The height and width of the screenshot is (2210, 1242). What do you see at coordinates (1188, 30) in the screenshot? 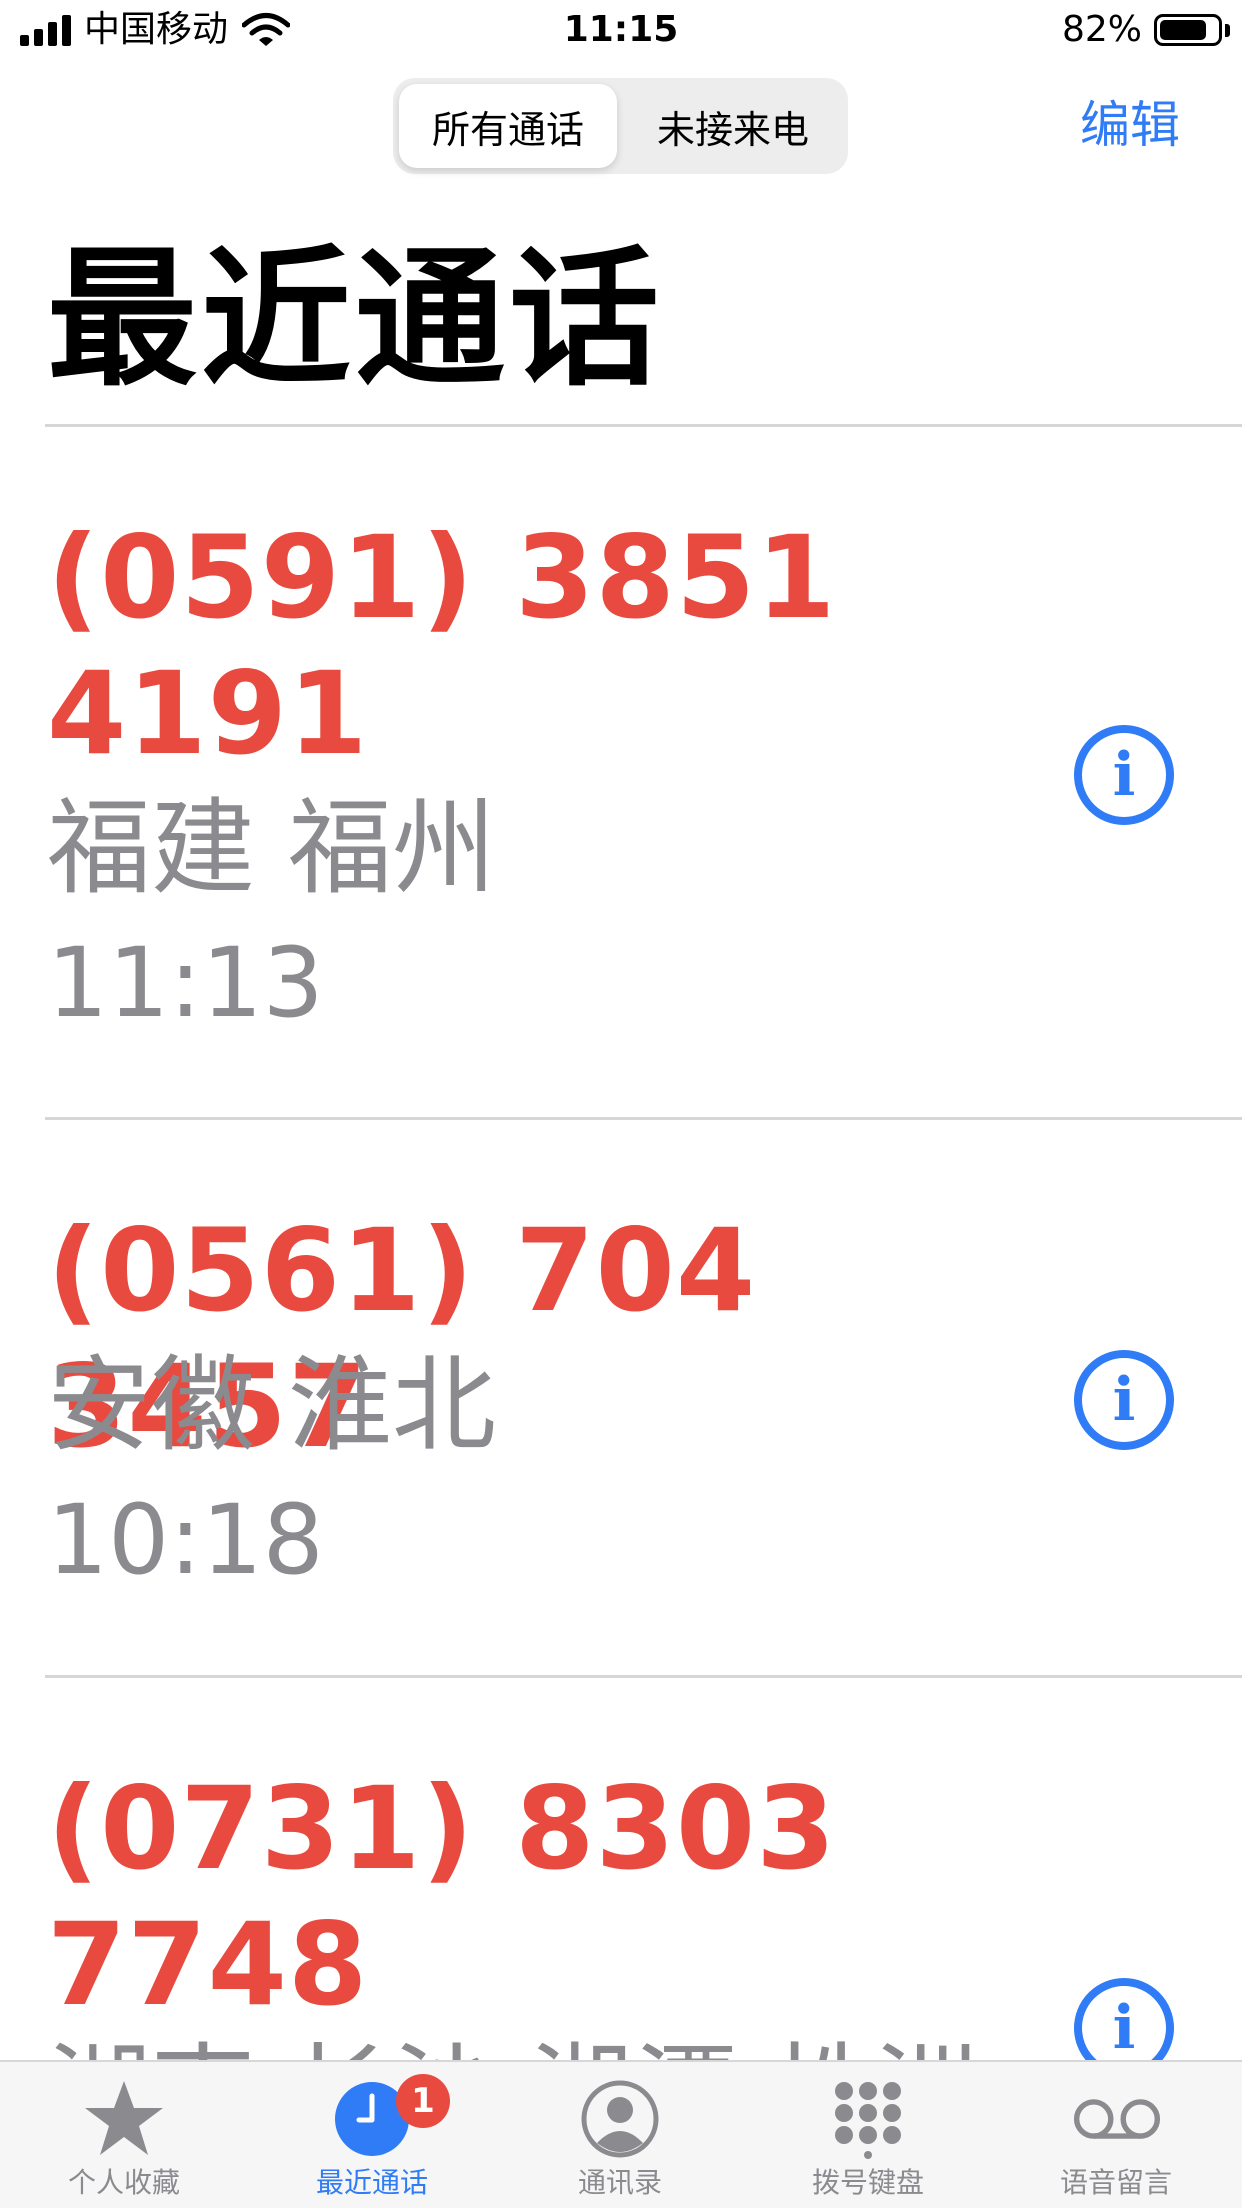
I see `battery-icon` at bounding box center [1188, 30].